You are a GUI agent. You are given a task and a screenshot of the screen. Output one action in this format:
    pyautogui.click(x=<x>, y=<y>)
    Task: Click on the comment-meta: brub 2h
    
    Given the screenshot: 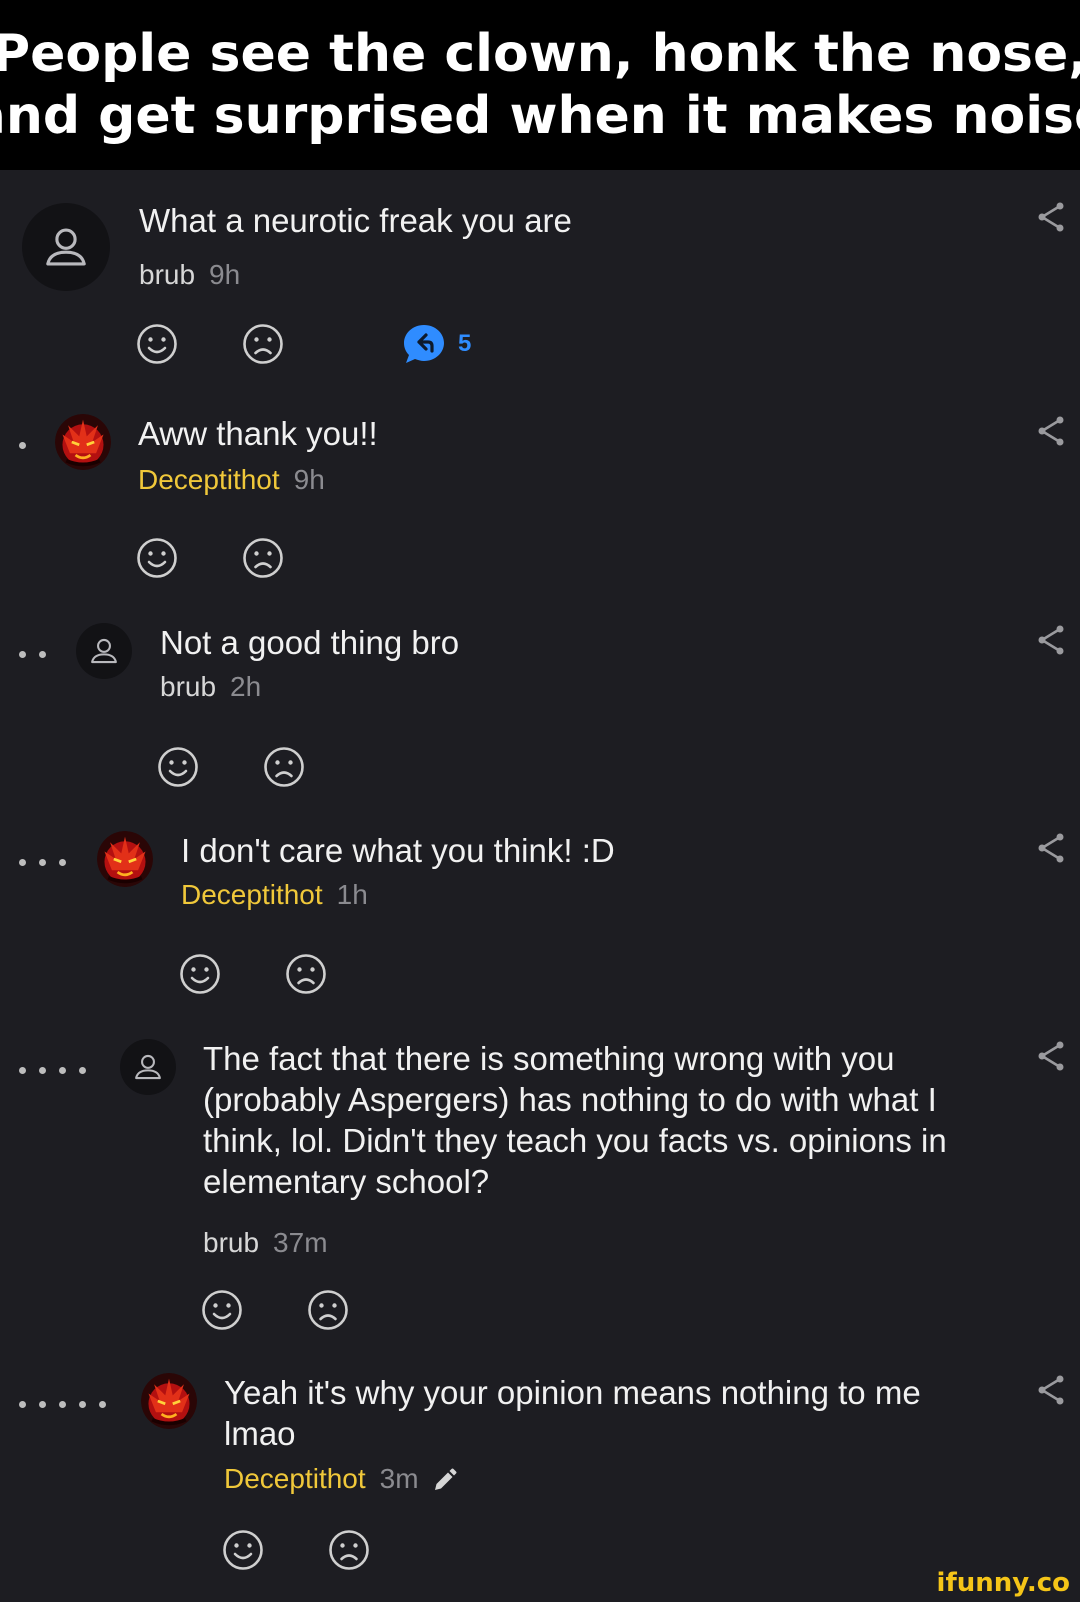 What is the action you would take?
    pyautogui.click(x=210, y=687)
    